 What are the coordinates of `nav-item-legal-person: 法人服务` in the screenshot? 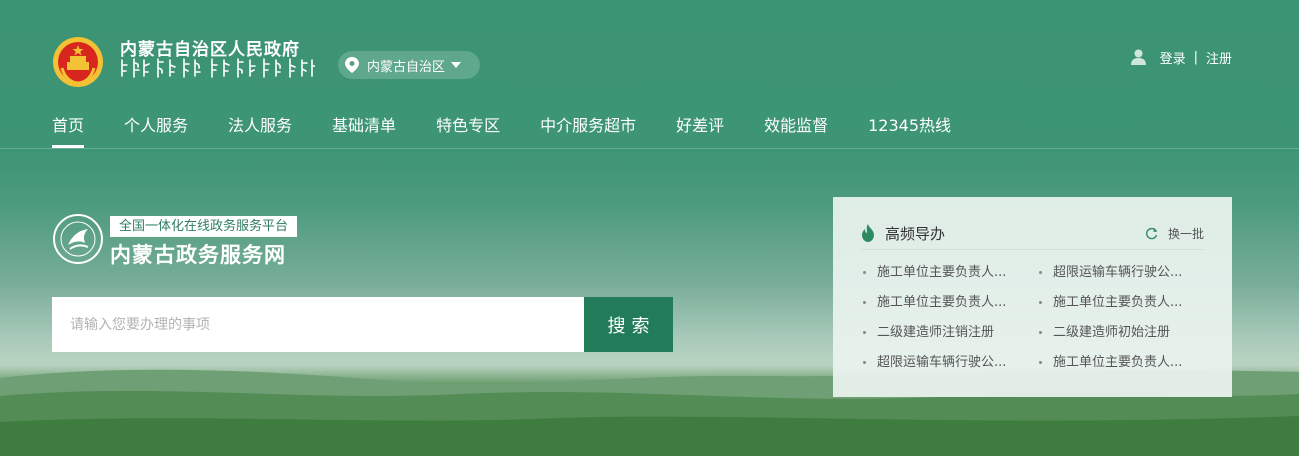 It's located at (260, 130).